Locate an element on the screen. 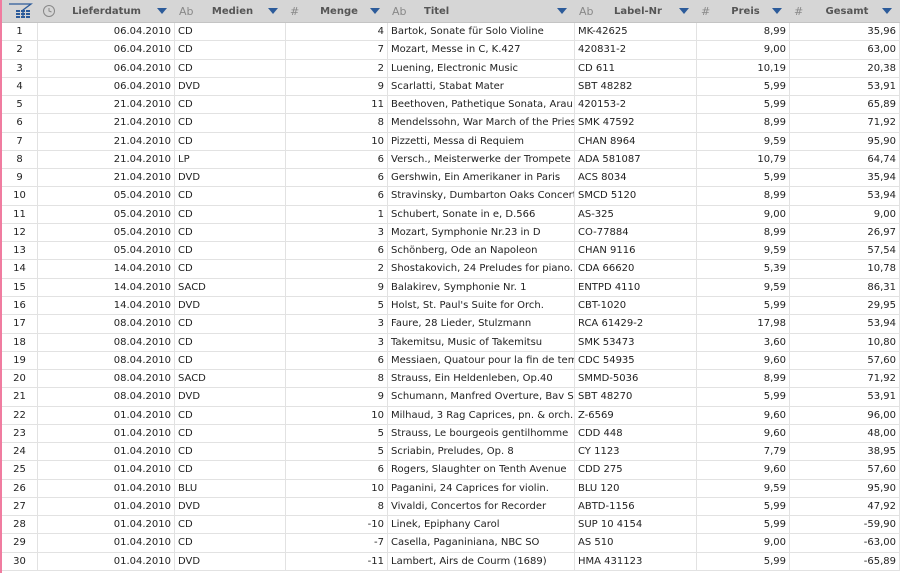 This screenshot has width=900, height=573. cell-preis: 10,19 is located at coordinates (743, 68).